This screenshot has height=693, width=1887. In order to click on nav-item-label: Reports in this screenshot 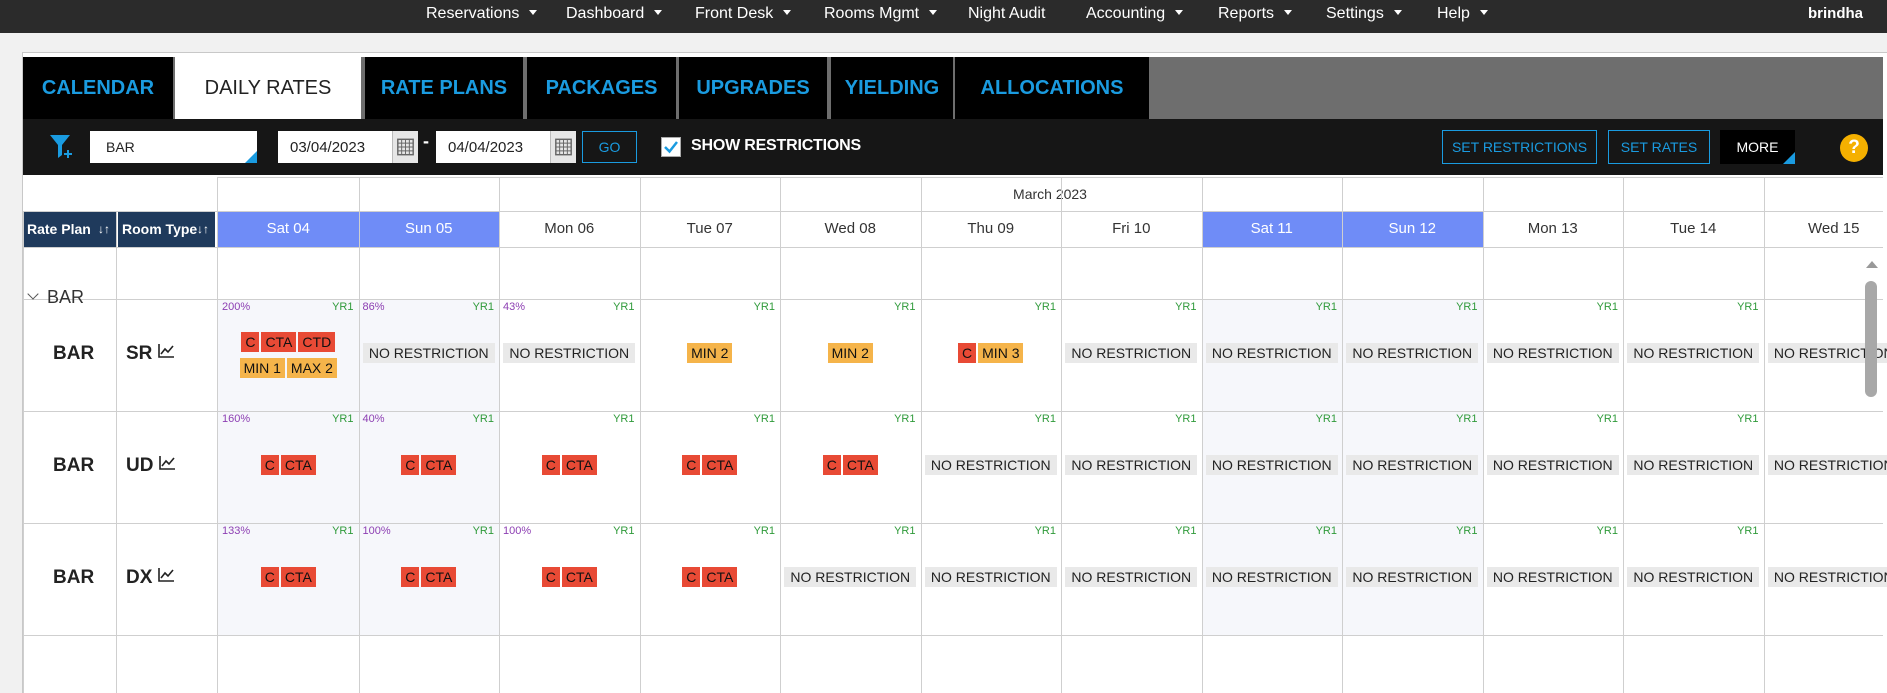, I will do `click(1246, 13)`.